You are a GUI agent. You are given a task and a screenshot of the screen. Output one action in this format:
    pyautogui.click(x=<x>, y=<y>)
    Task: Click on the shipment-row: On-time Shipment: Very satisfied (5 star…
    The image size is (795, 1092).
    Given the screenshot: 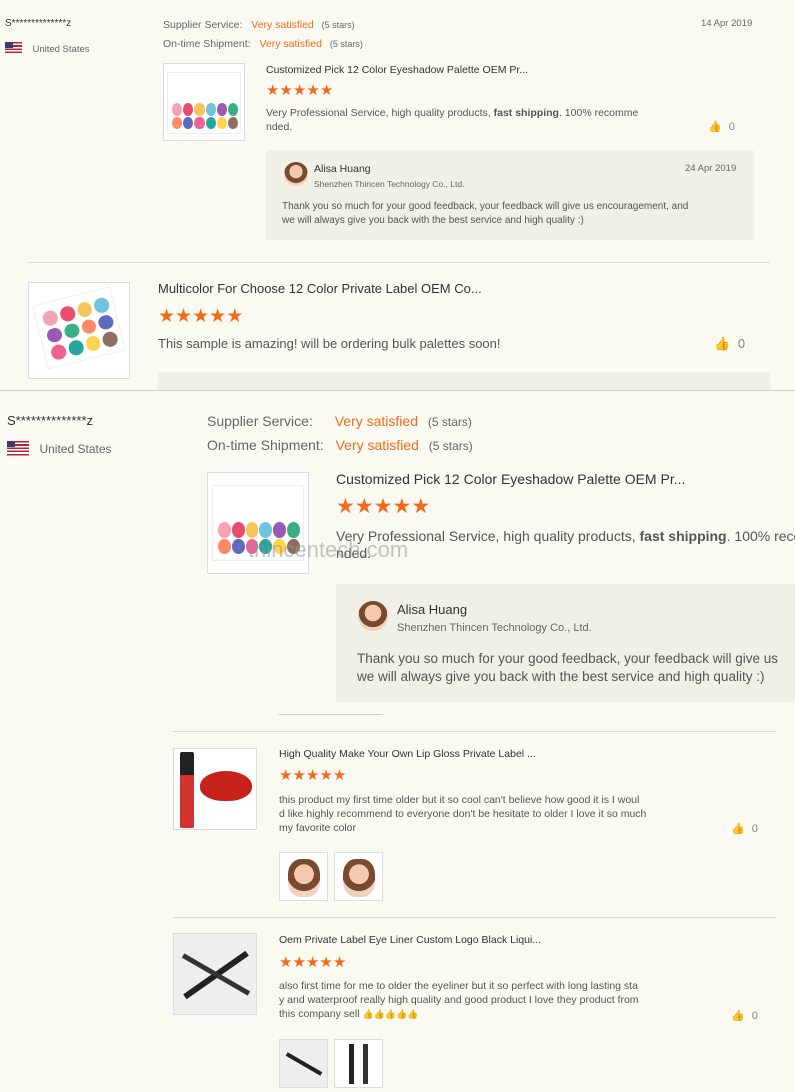 What is the action you would take?
    pyautogui.click(x=340, y=445)
    